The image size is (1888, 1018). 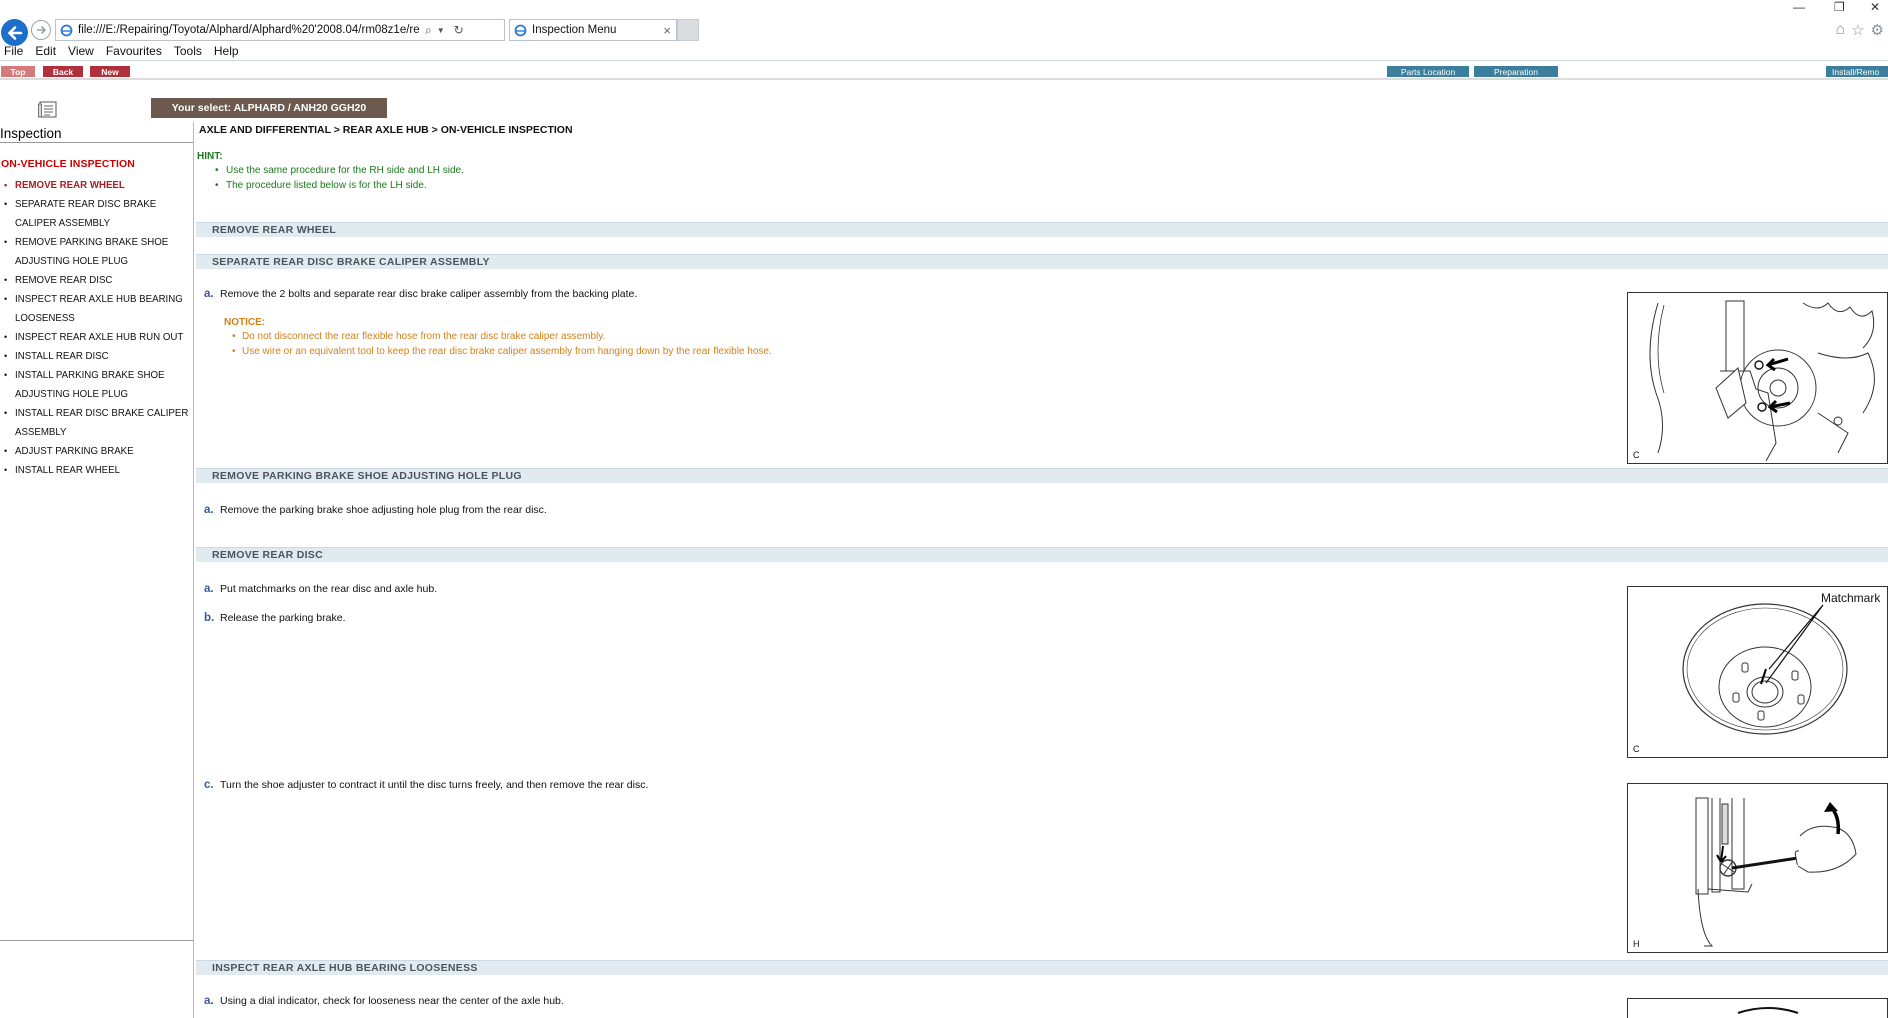 What do you see at coordinates (45, 51) in the screenshot?
I see `menu-edit: Edit` at bounding box center [45, 51].